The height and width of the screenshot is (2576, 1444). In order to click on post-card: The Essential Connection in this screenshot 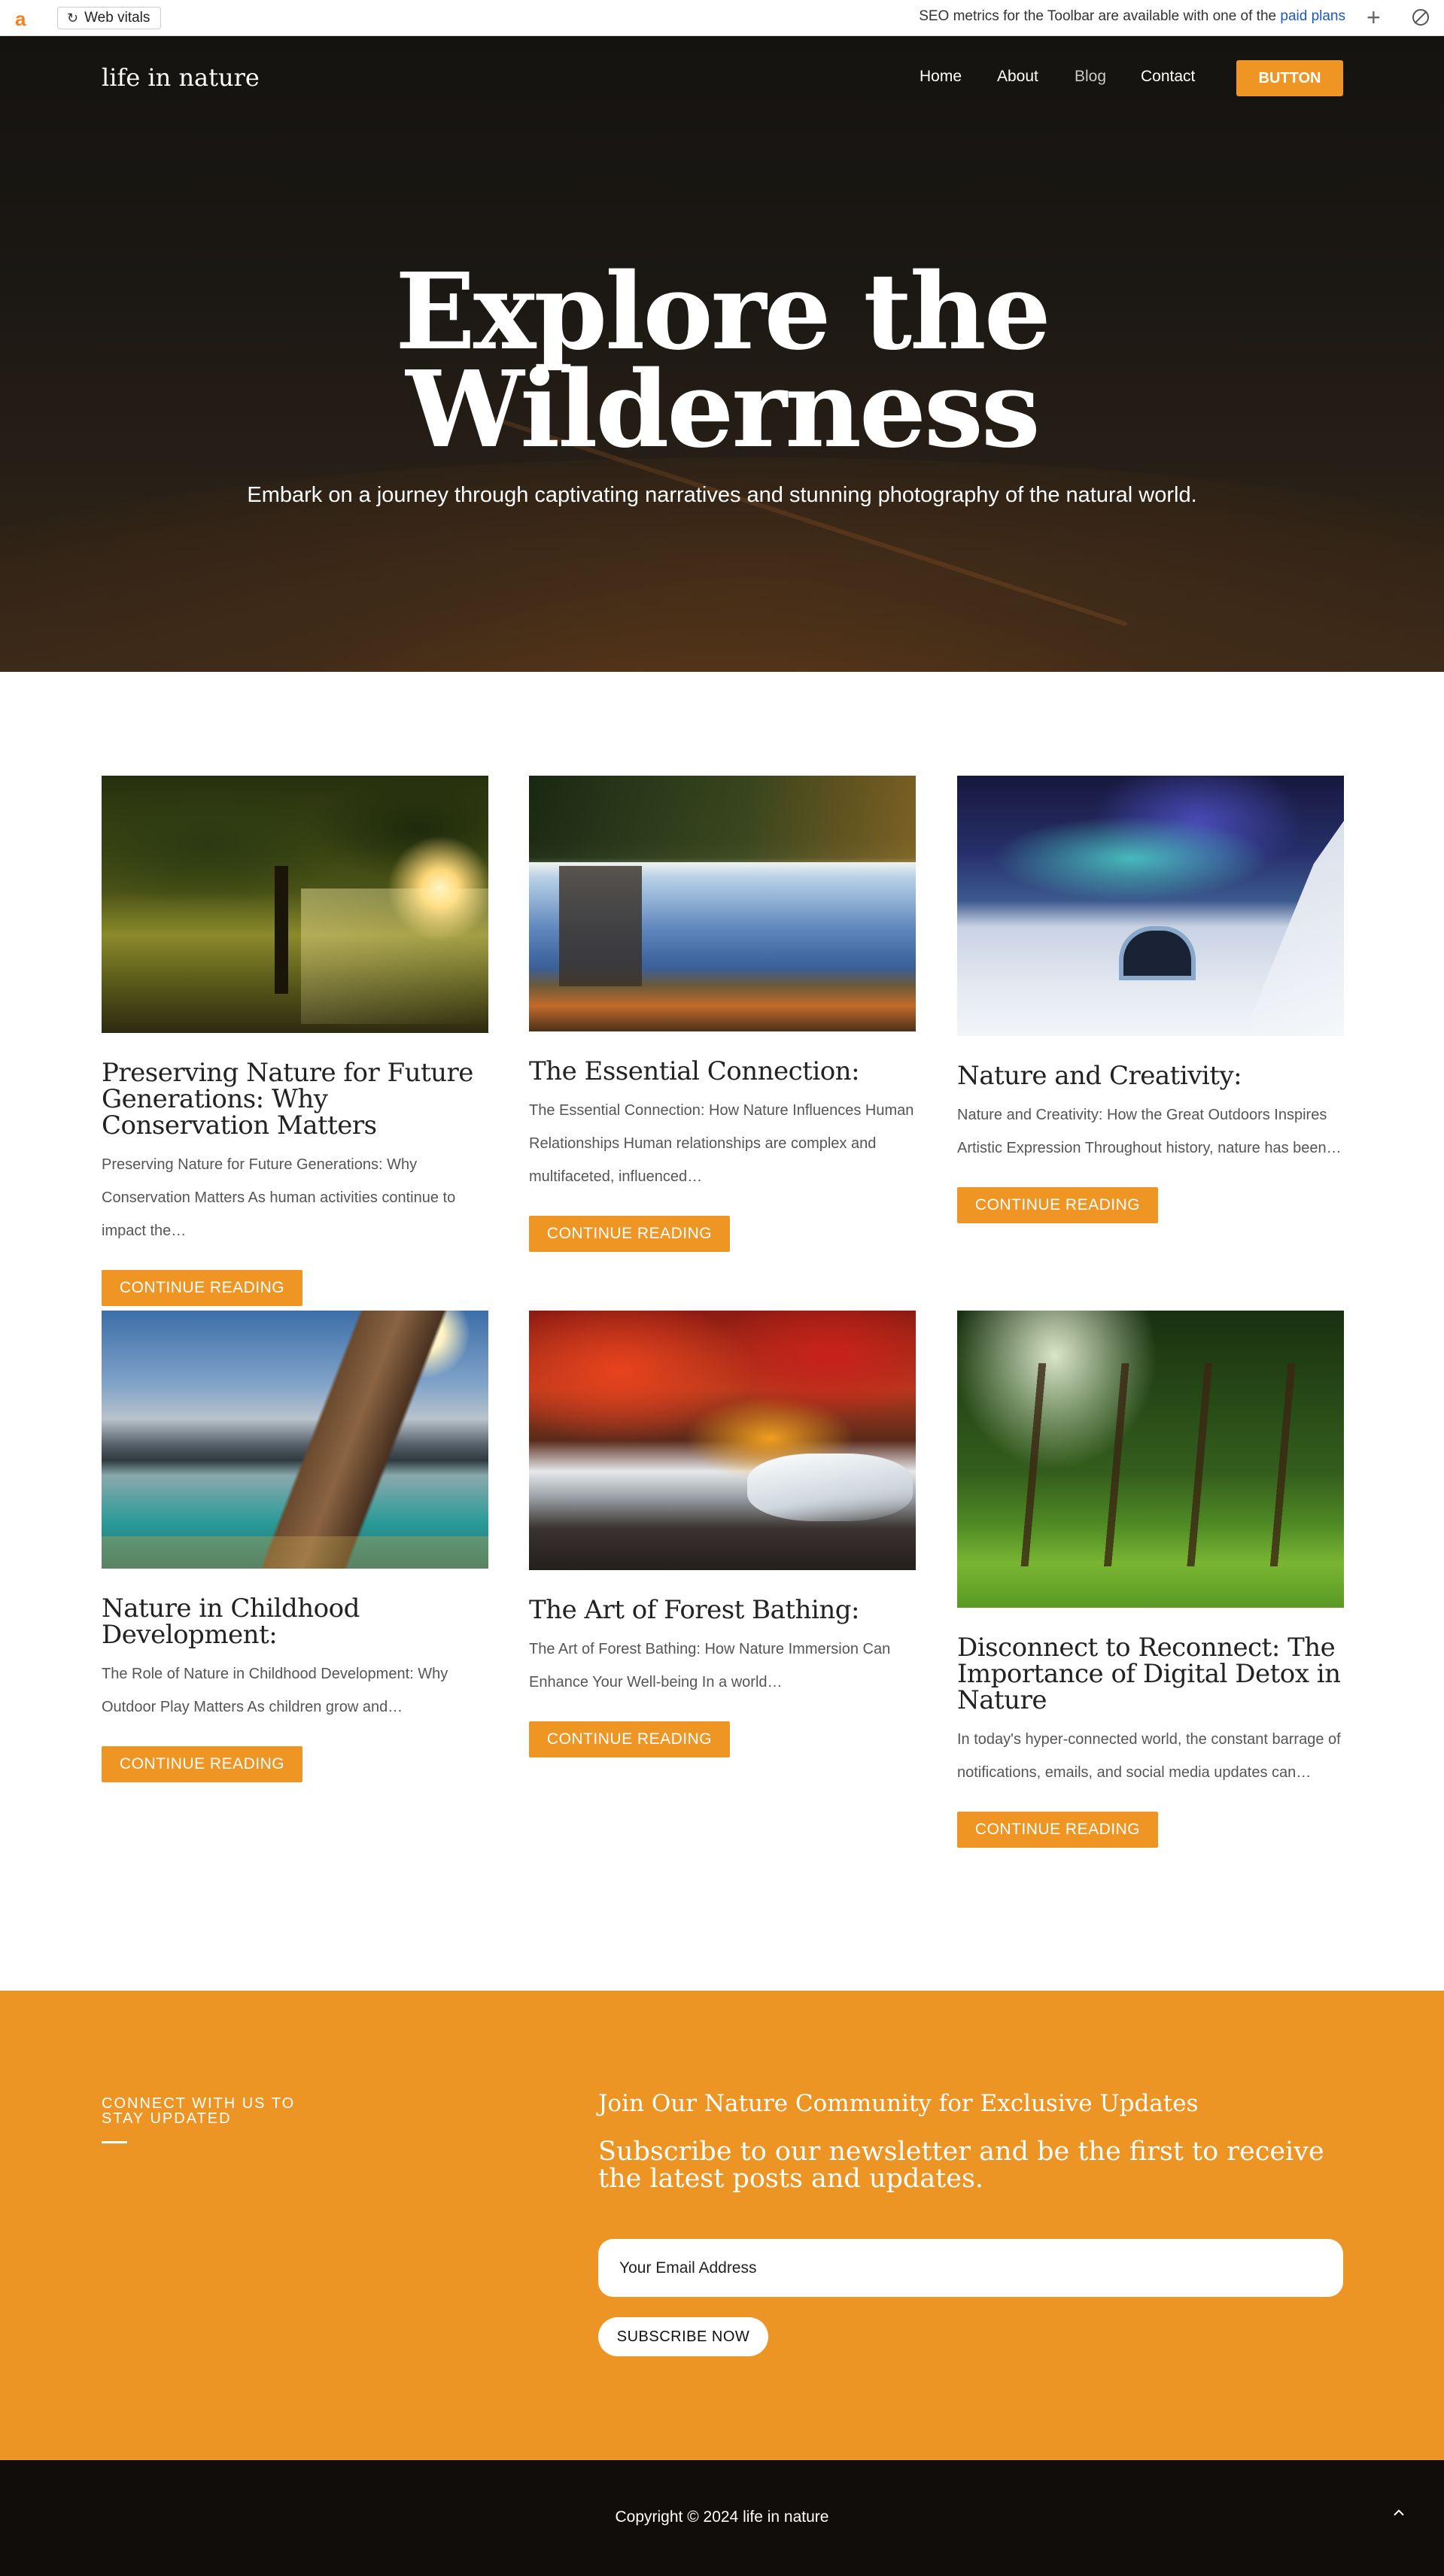, I will do `click(722, 1014)`.